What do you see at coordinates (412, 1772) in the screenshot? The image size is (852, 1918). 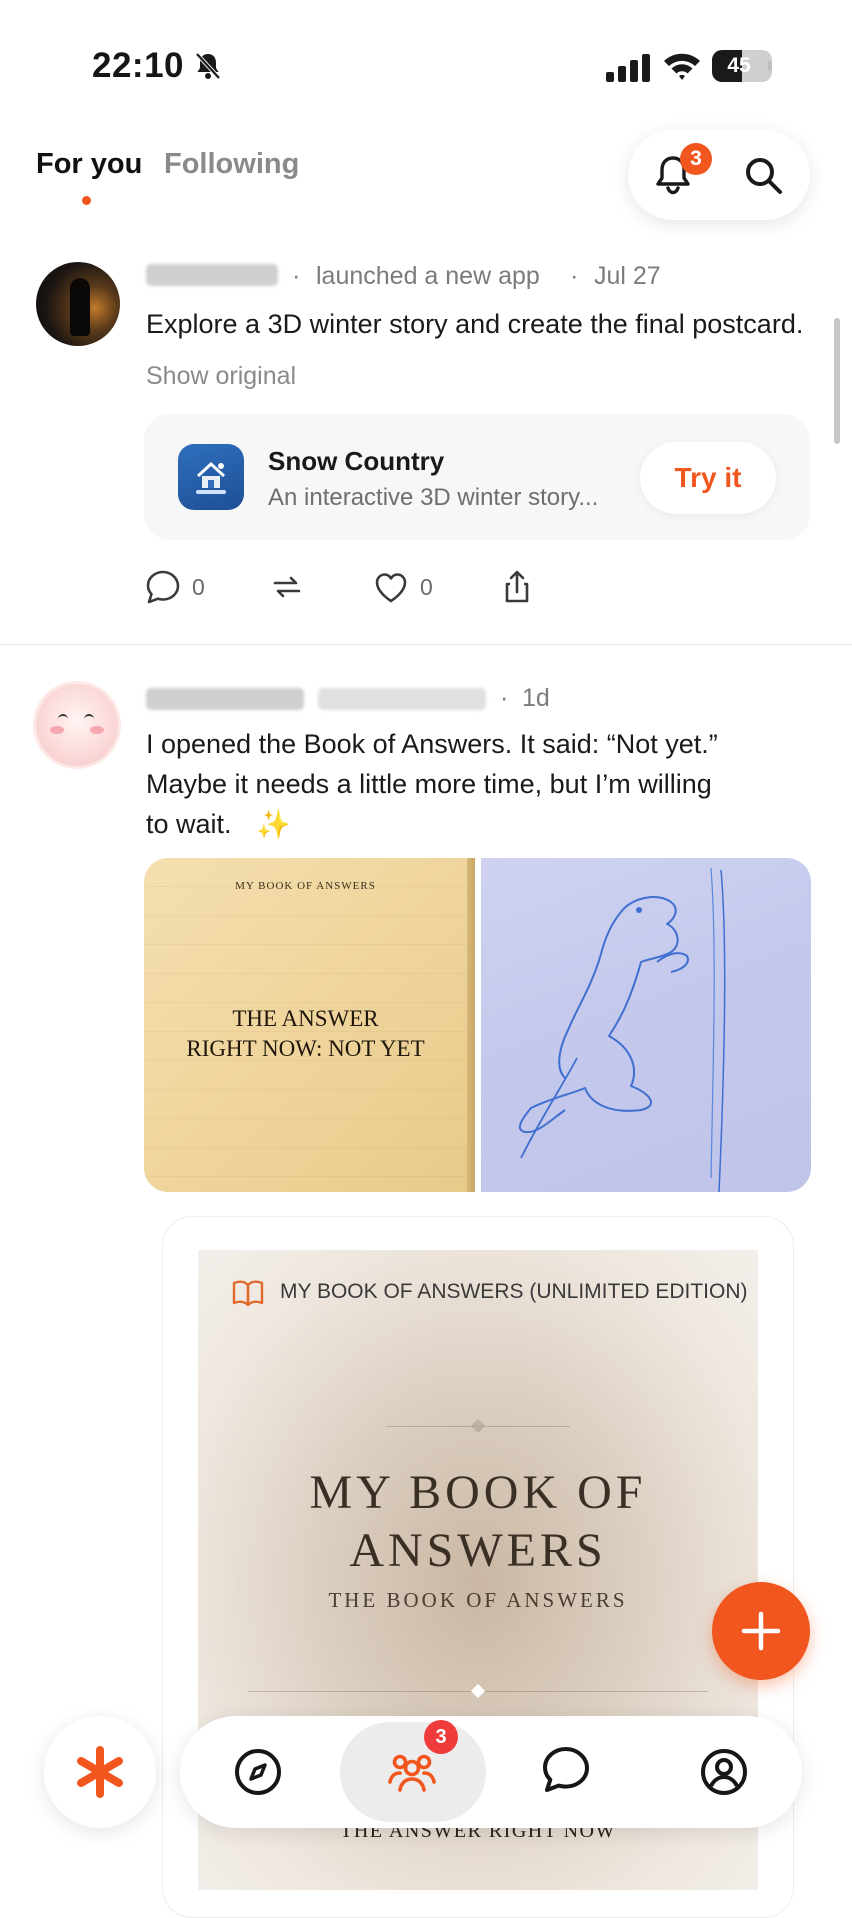 I see `people-icon` at bounding box center [412, 1772].